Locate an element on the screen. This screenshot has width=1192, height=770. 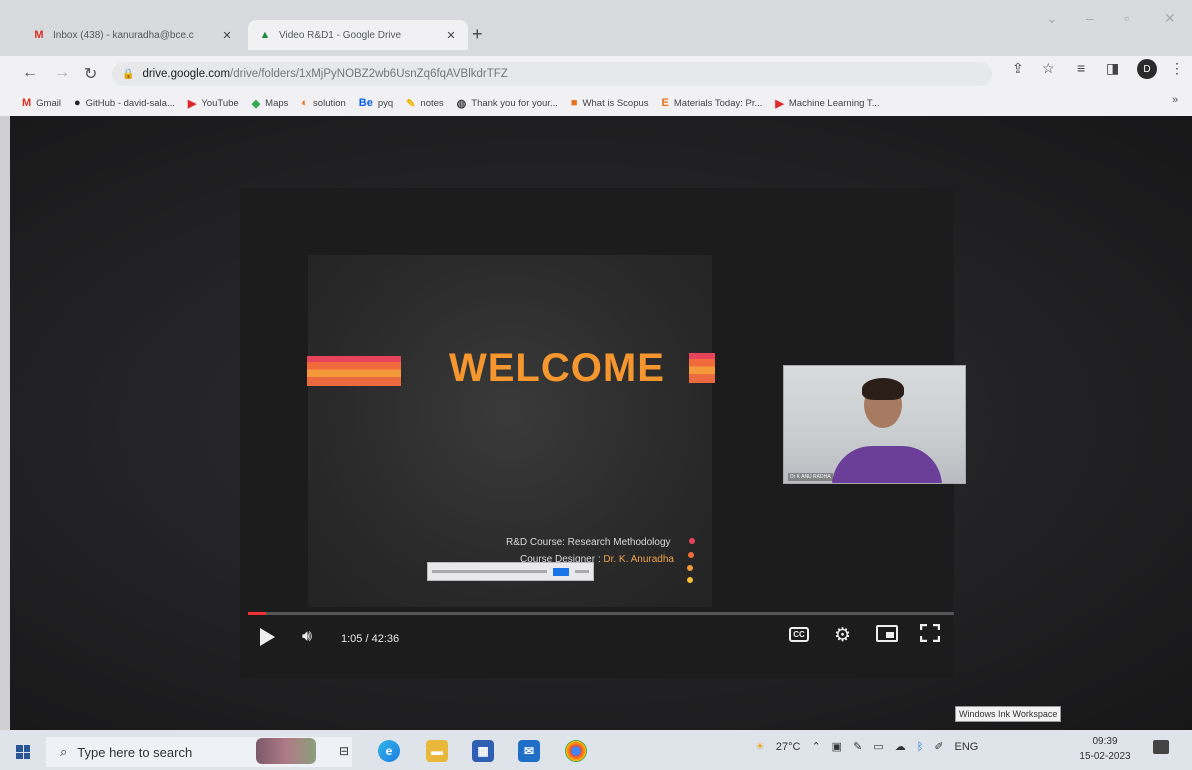
bookmark-solution: ◐ solution is located at coordinates (323, 103).